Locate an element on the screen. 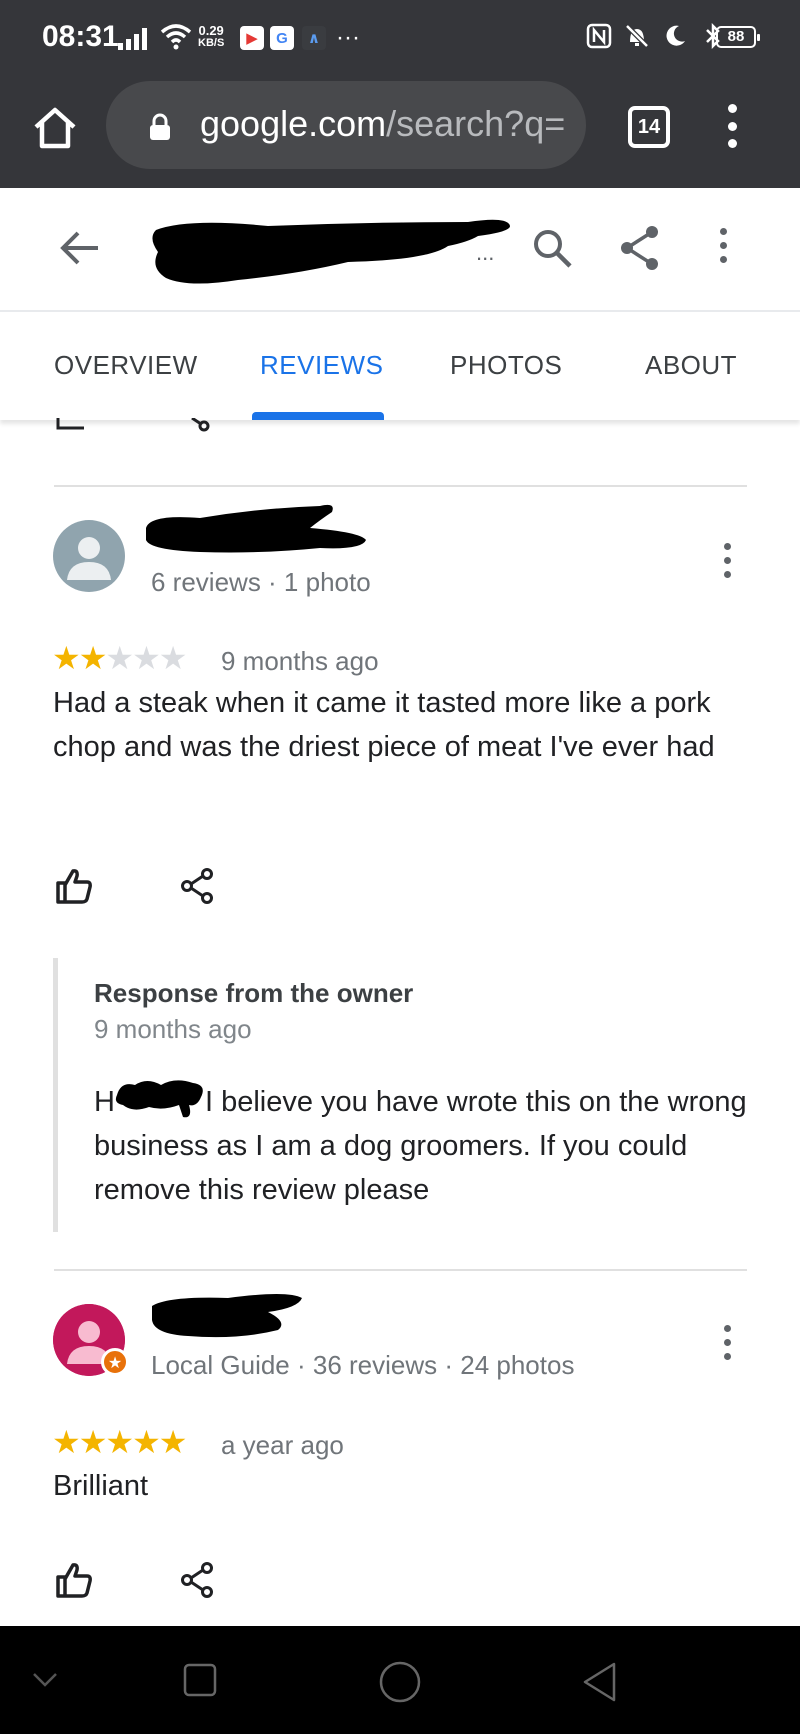  signal-icon is located at coordinates (132, 38).